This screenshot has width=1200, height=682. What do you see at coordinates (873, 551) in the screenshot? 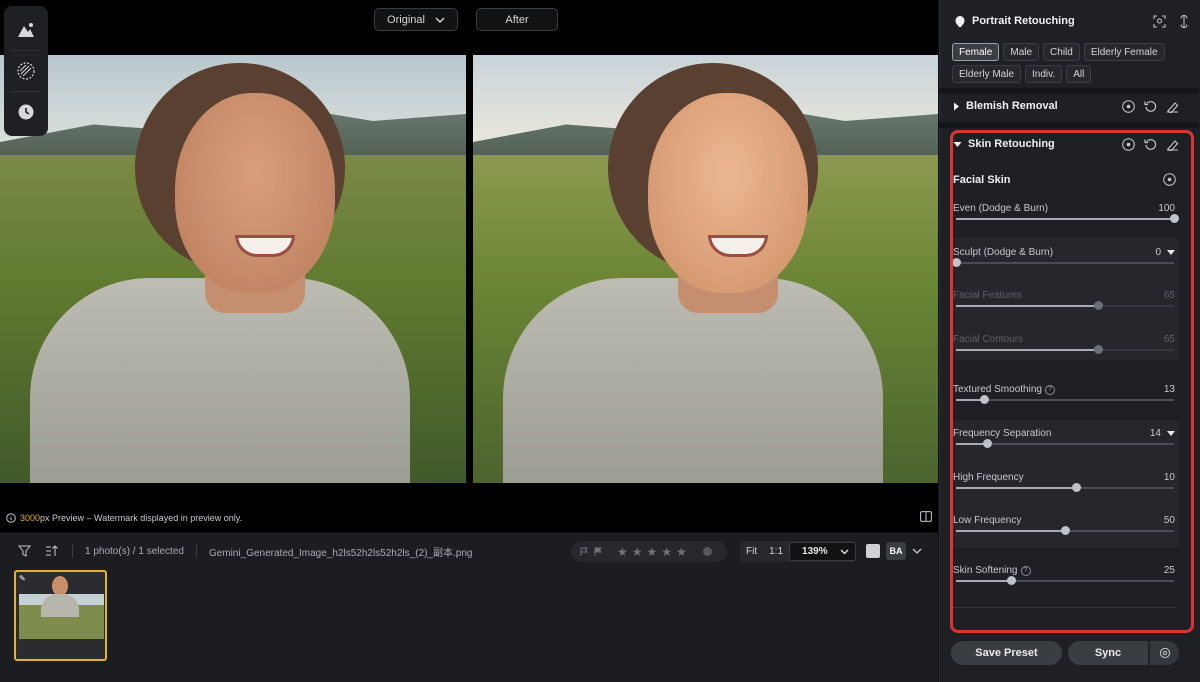
I see `single-view-button` at bounding box center [873, 551].